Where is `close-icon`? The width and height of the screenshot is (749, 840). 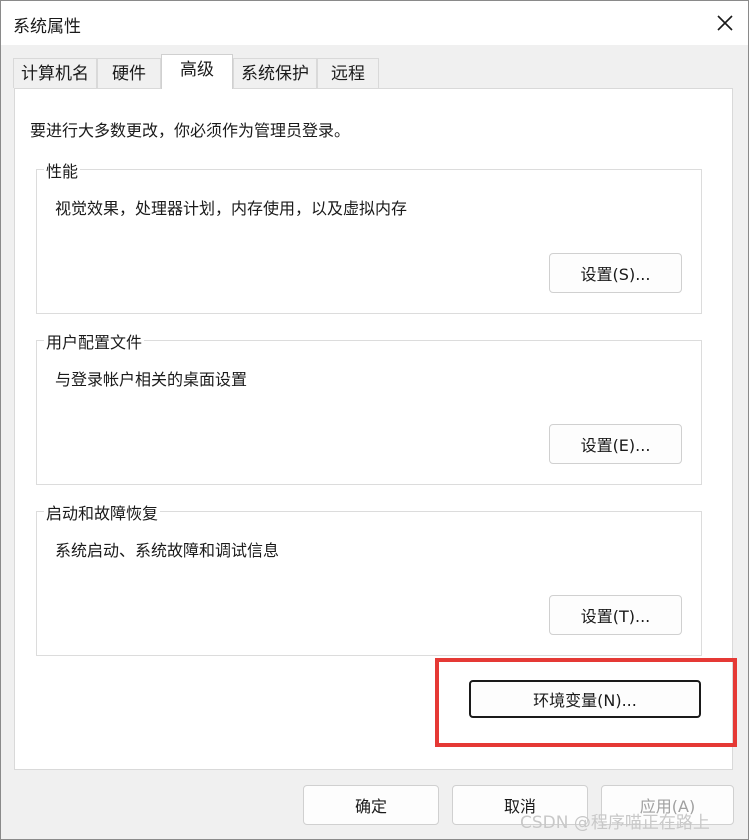 close-icon is located at coordinates (725, 23).